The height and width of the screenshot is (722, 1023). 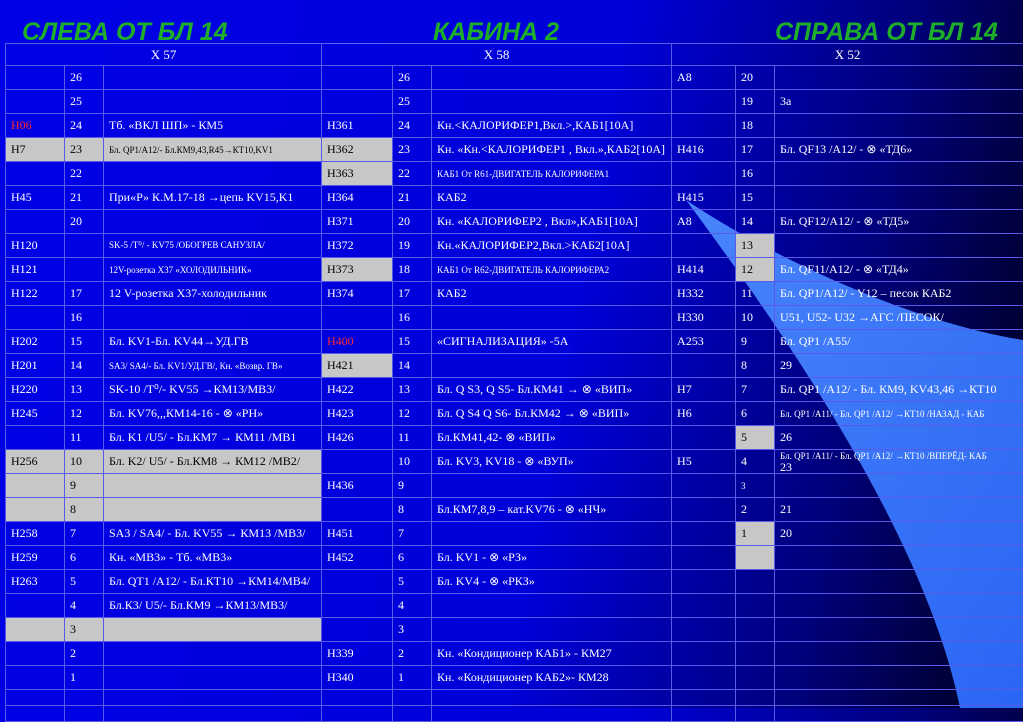 I want to click on x58-wire-cell: Н422, so click(x=357, y=390).